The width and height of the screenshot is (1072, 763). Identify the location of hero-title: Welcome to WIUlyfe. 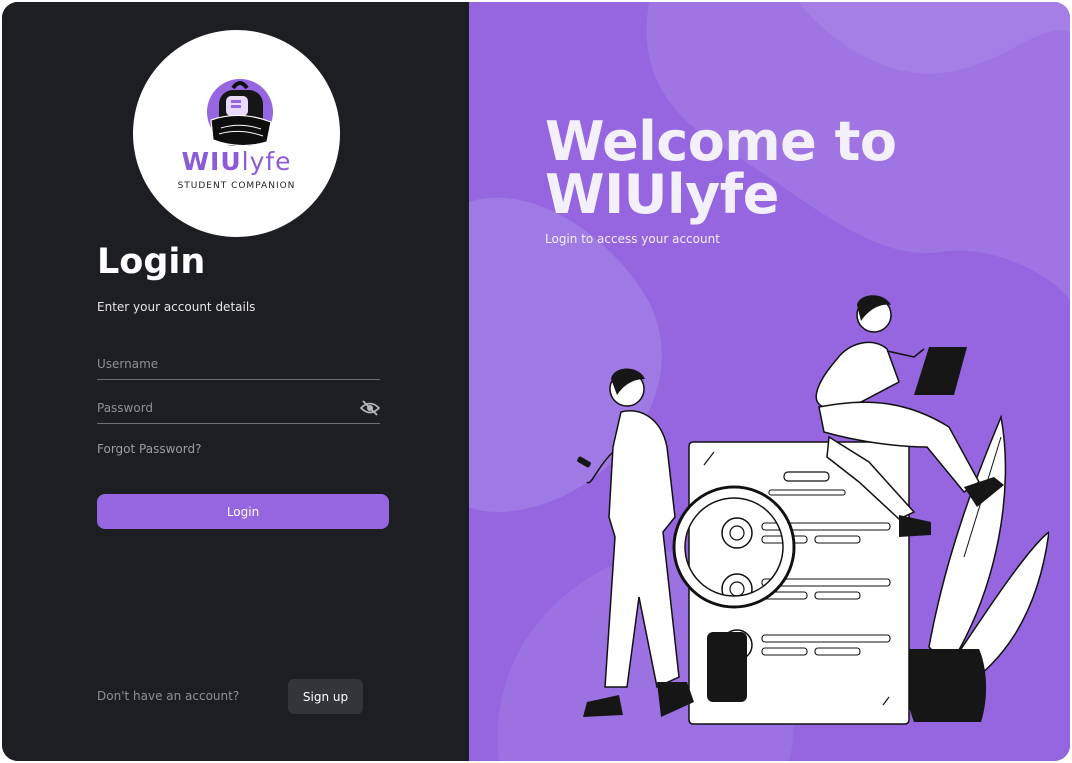
(721, 168).